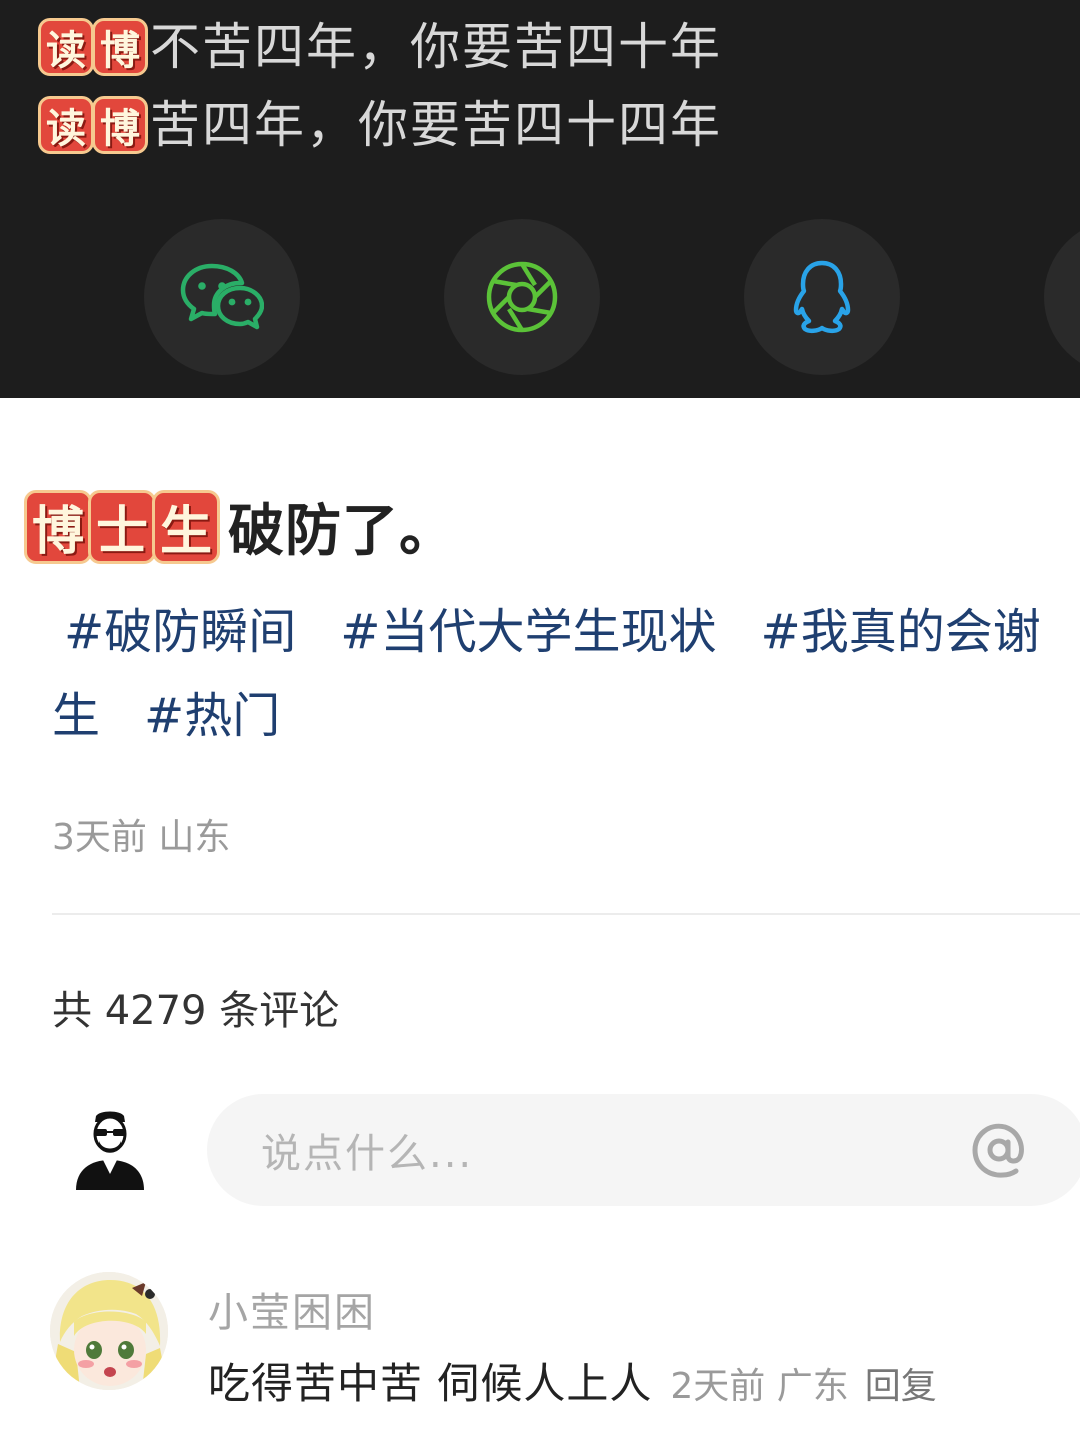  I want to click on commenter-name: 小莹困困, so click(292, 1309).